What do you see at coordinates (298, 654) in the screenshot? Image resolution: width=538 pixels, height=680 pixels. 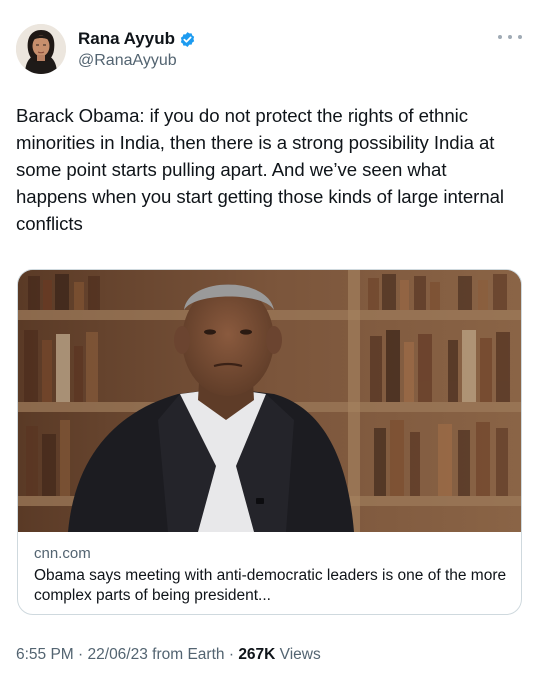 I see `views-label: Views` at bounding box center [298, 654].